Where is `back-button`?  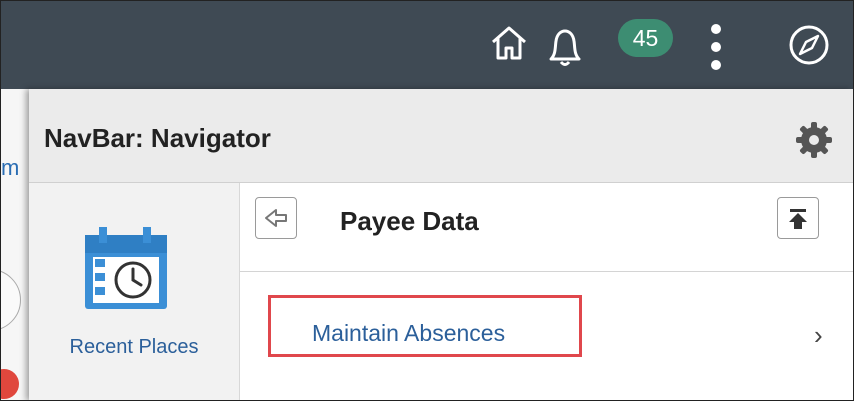
back-button is located at coordinates (276, 218).